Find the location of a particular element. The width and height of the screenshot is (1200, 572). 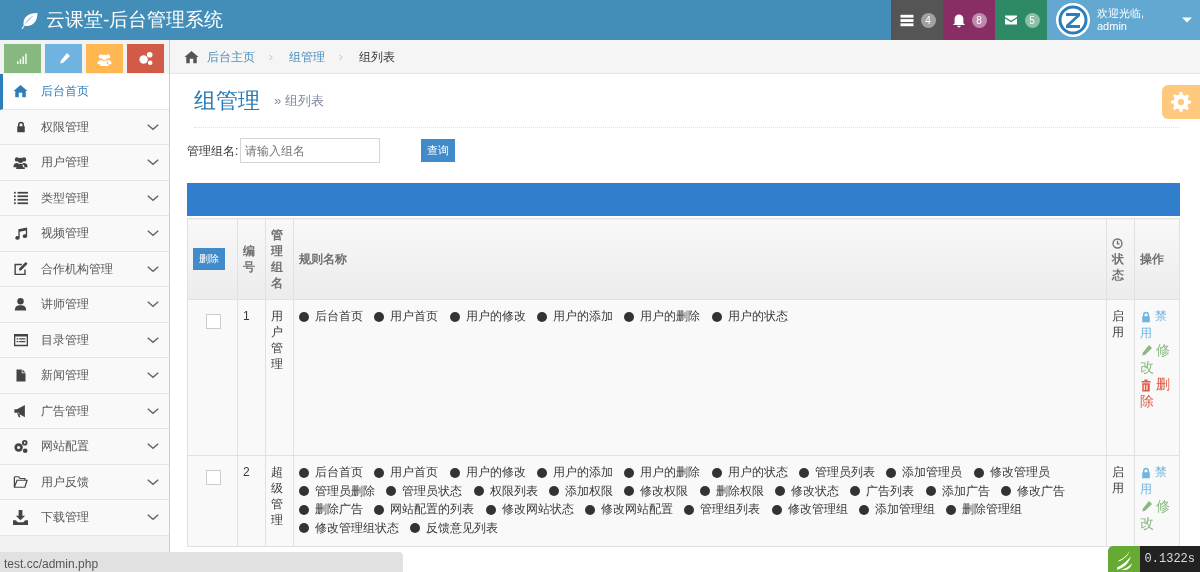

count-badge: 4 is located at coordinates (928, 20).